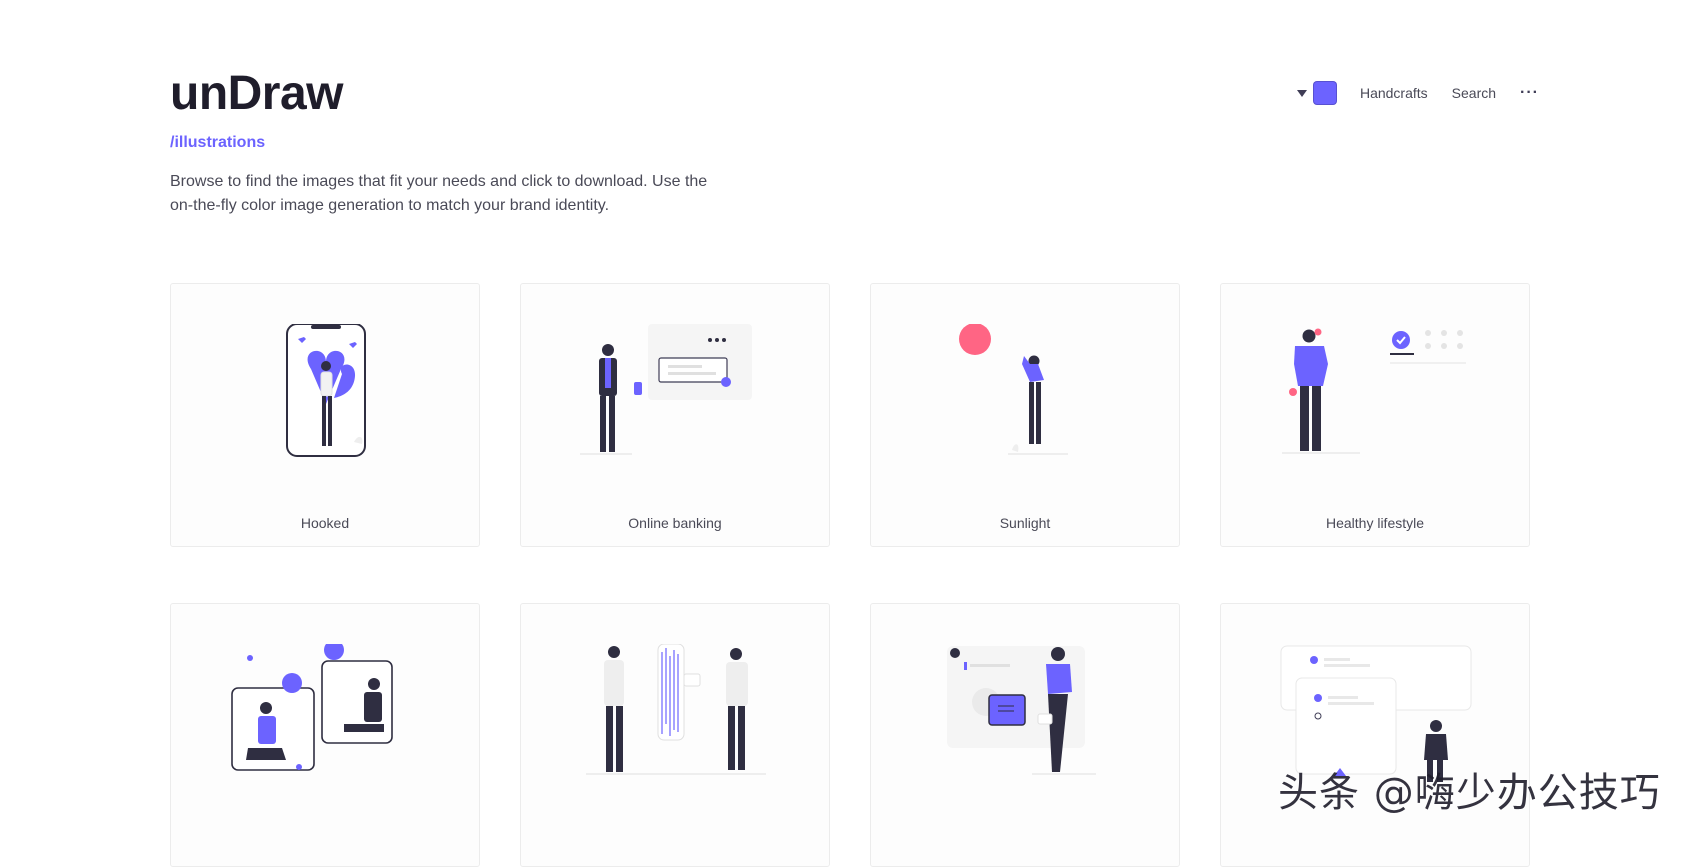  What do you see at coordinates (1025, 523) in the screenshot?
I see `card-title: Sunlight` at bounding box center [1025, 523].